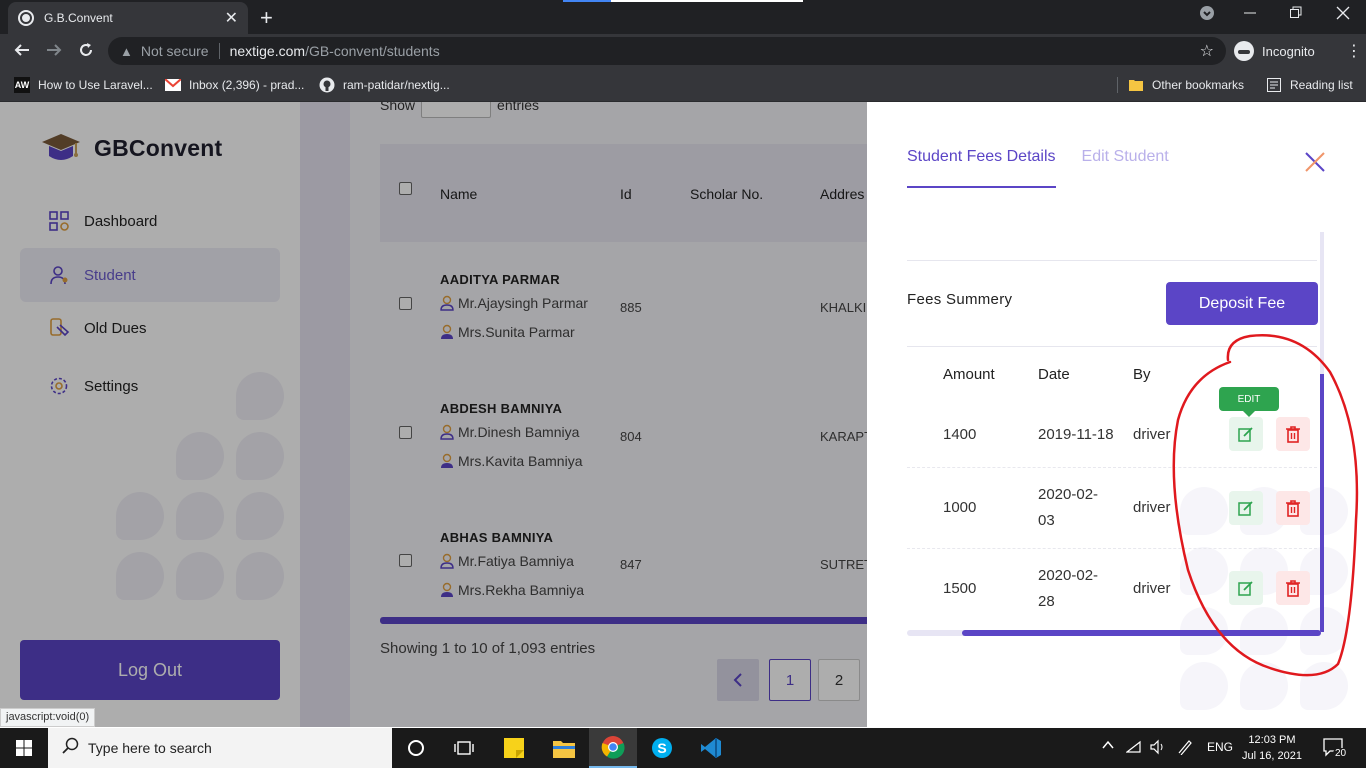 This screenshot has height=768, width=1366. Describe the element at coordinates (1321, 85) in the screenshot. I see `bookmark-label: Reading list` at that location.